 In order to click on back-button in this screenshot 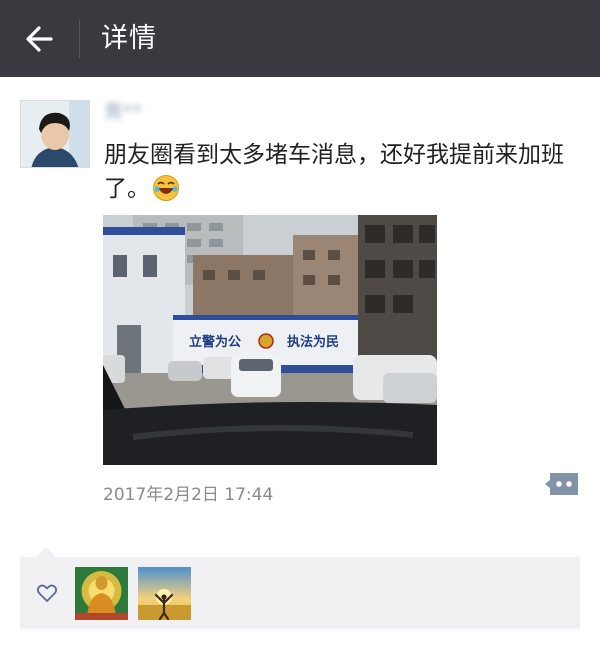, I will do `click(39, 39)`.